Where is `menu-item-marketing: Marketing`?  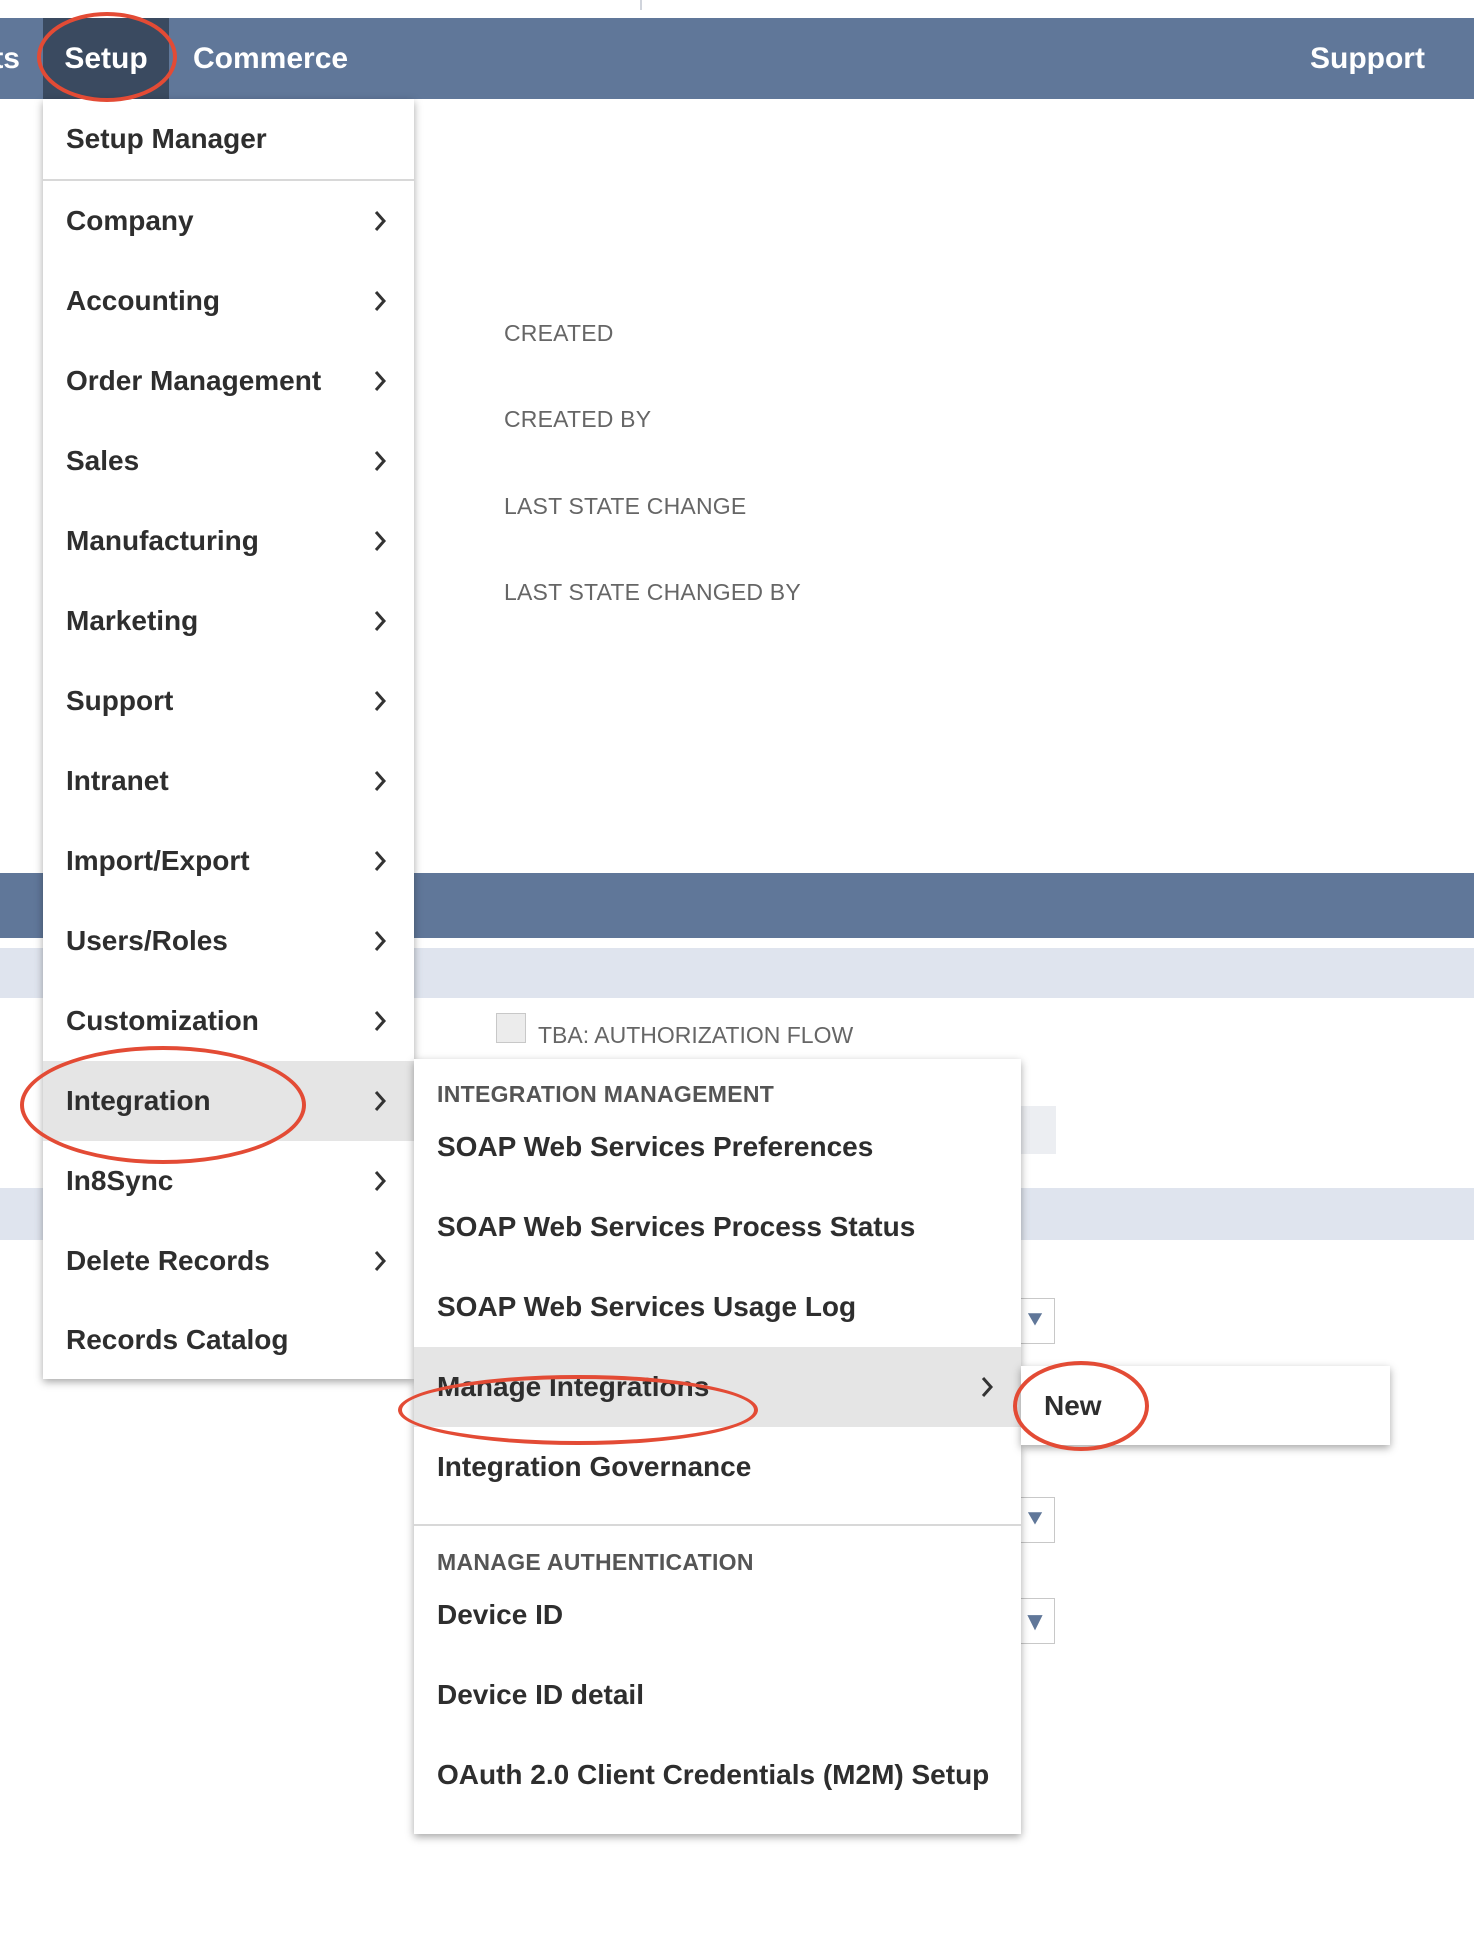 menu-item-marketing: Marketing is located at coordinates (228, 621).